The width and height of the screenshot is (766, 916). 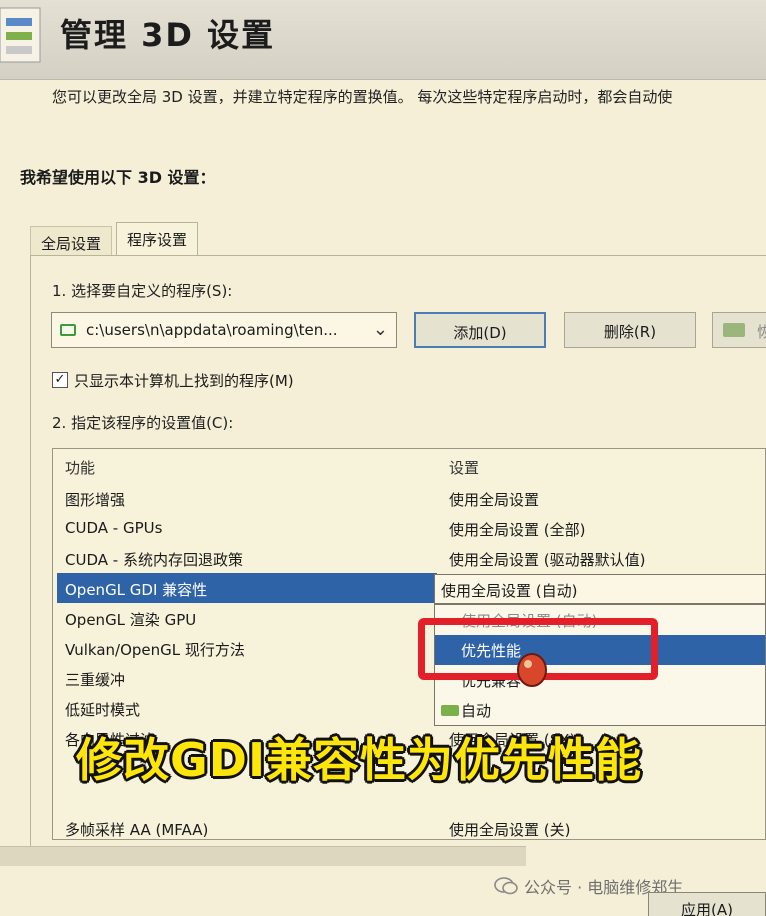 I want to click on remove-program-button: 删除(R), so click(x=630, y=330).